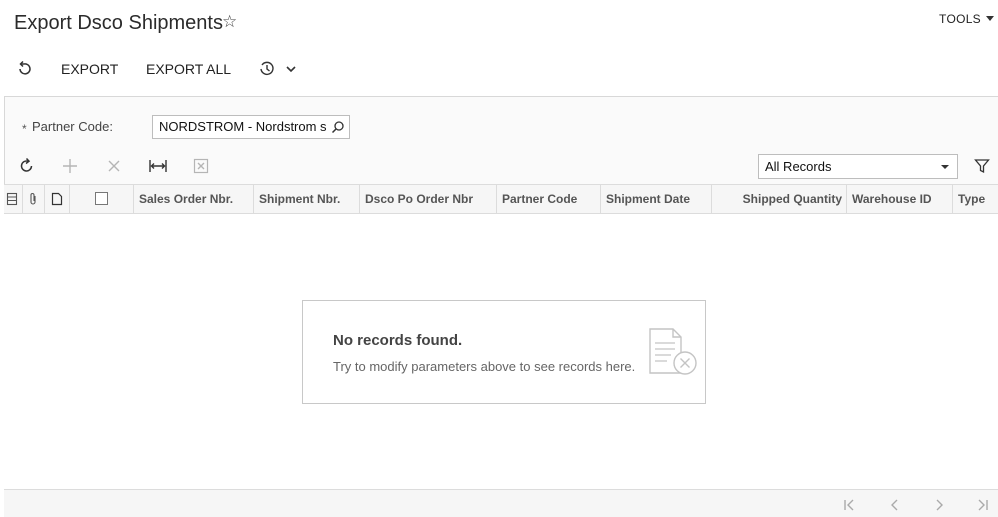 The image size is (998, 517). I want to click on col-sales-order-nbr: Sales Order Nbr., so click(194, 199).